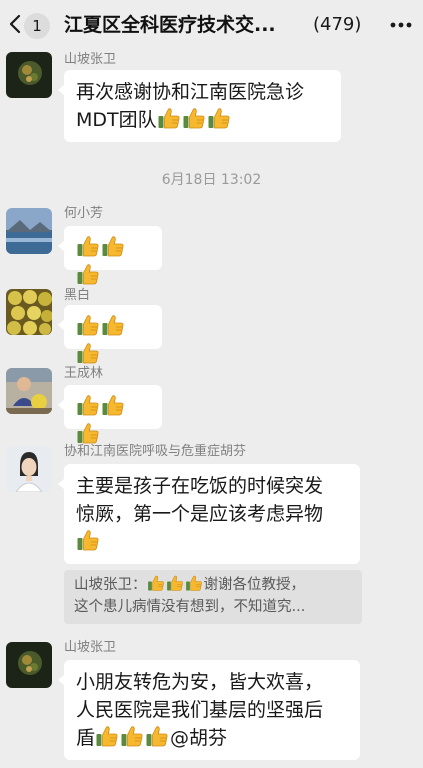 The image size is (423, 768). I want to click on avatar-heibai, so click(29, 312).